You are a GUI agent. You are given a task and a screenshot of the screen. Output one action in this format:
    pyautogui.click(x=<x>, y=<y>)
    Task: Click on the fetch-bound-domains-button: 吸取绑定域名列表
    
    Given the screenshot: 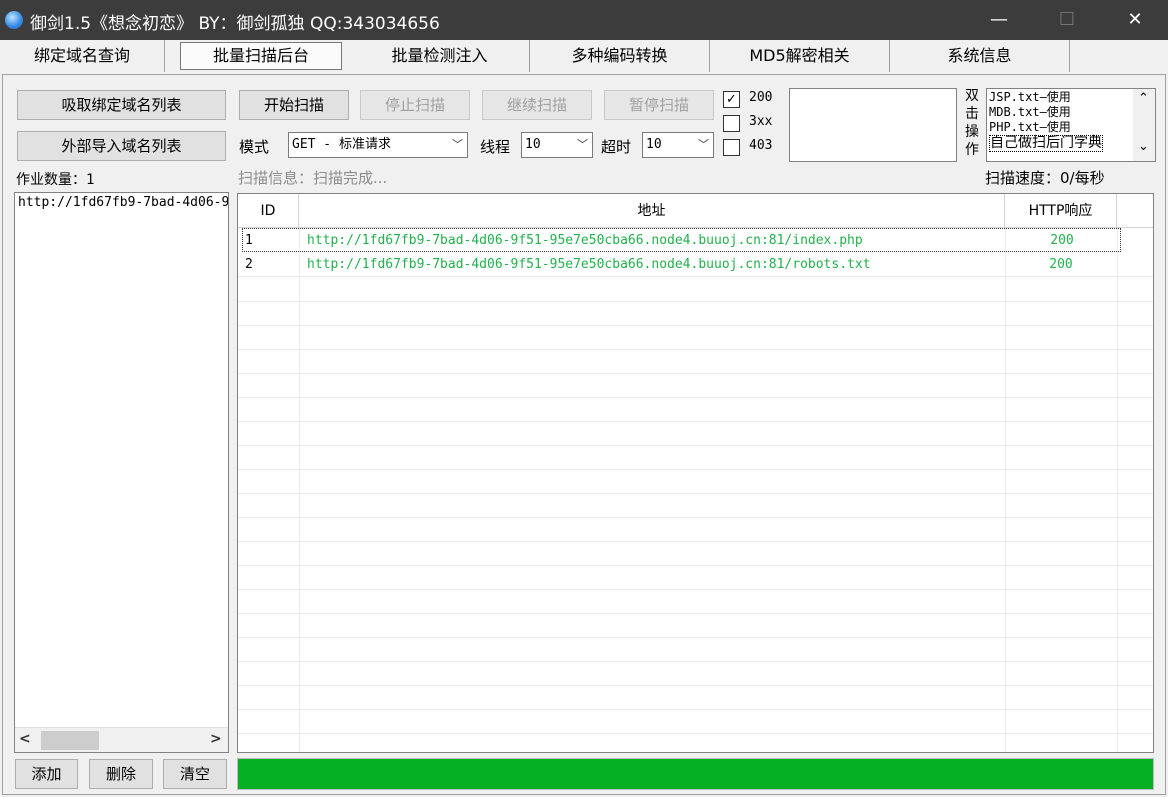 What is the action you would take?
    pyautogui.click(x=121, y=105)
    